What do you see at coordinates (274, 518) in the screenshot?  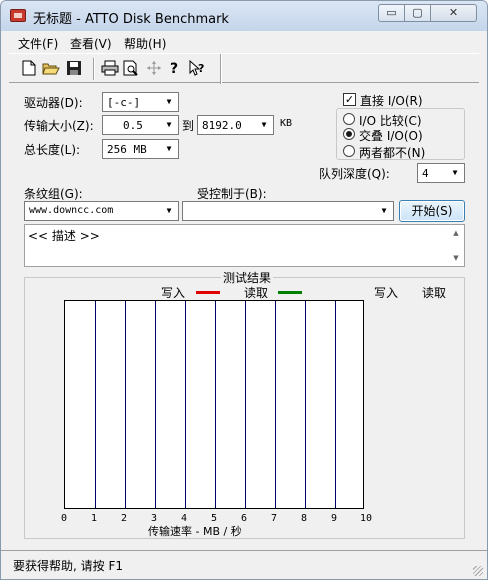 I see `x-tick-label: 7` at bounding box center [274, 518].